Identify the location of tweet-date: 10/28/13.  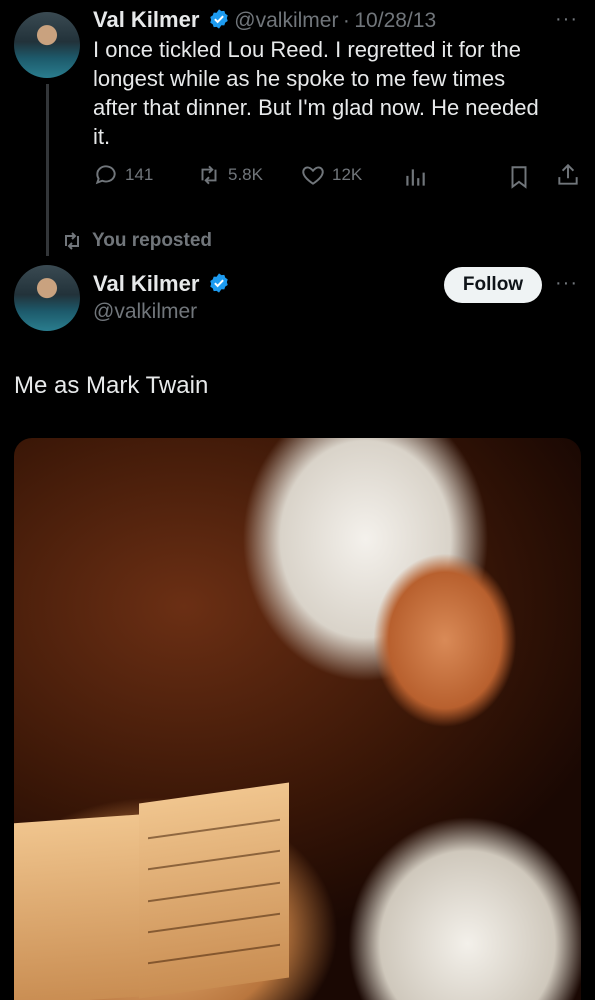
(395, 20).